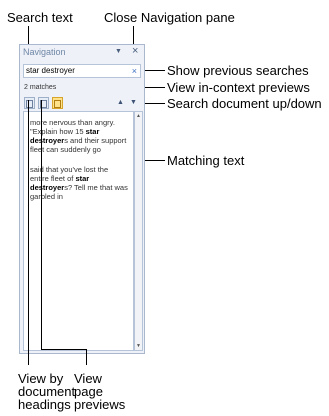  Describe the element at coordinates (138, 346) in the screenshot. I see `scroll-down-icon: ▼` at that location.